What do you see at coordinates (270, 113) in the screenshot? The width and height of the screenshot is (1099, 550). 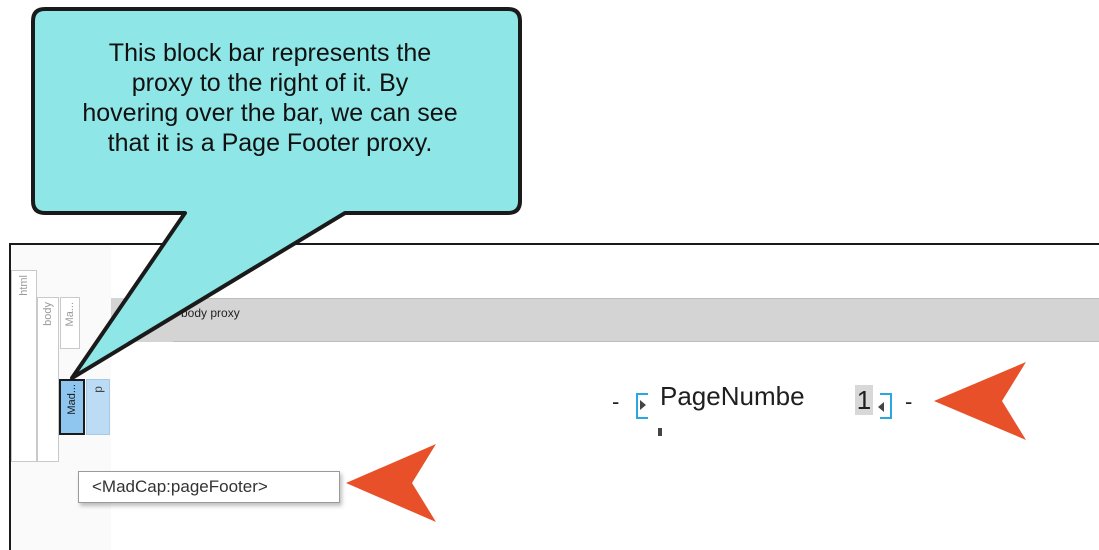 I see `callout-line-3: hovering over the bar, we can see` at bounding box center [270, 113].